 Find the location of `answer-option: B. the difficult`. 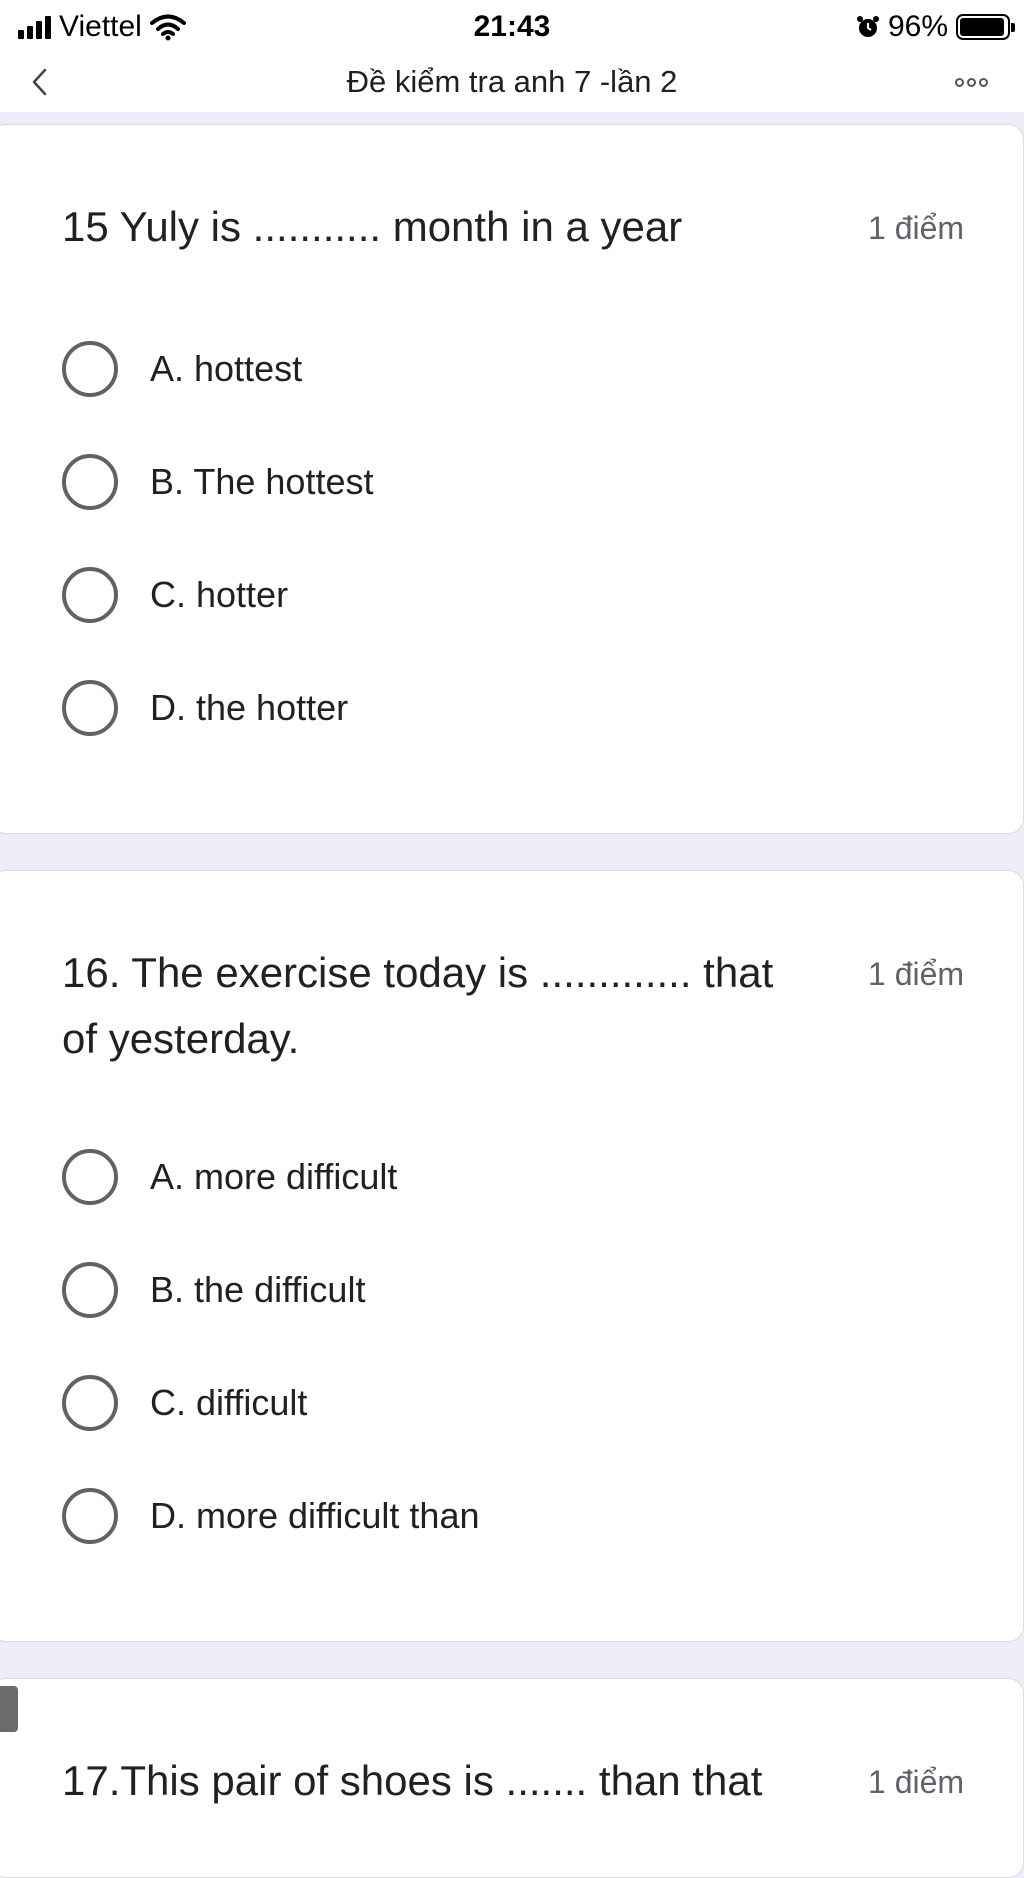

answer-option: B. the difficult is located at coordinates (213, 1290).